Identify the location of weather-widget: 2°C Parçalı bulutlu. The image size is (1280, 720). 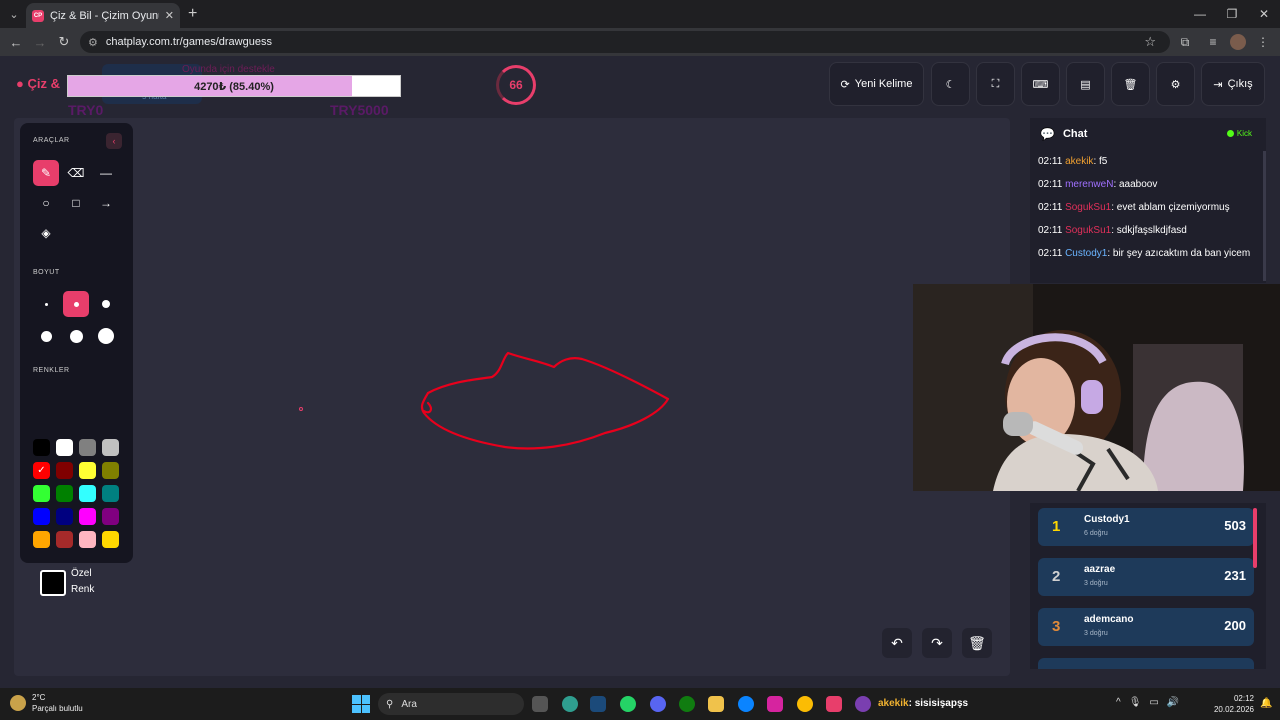
(46, 703).